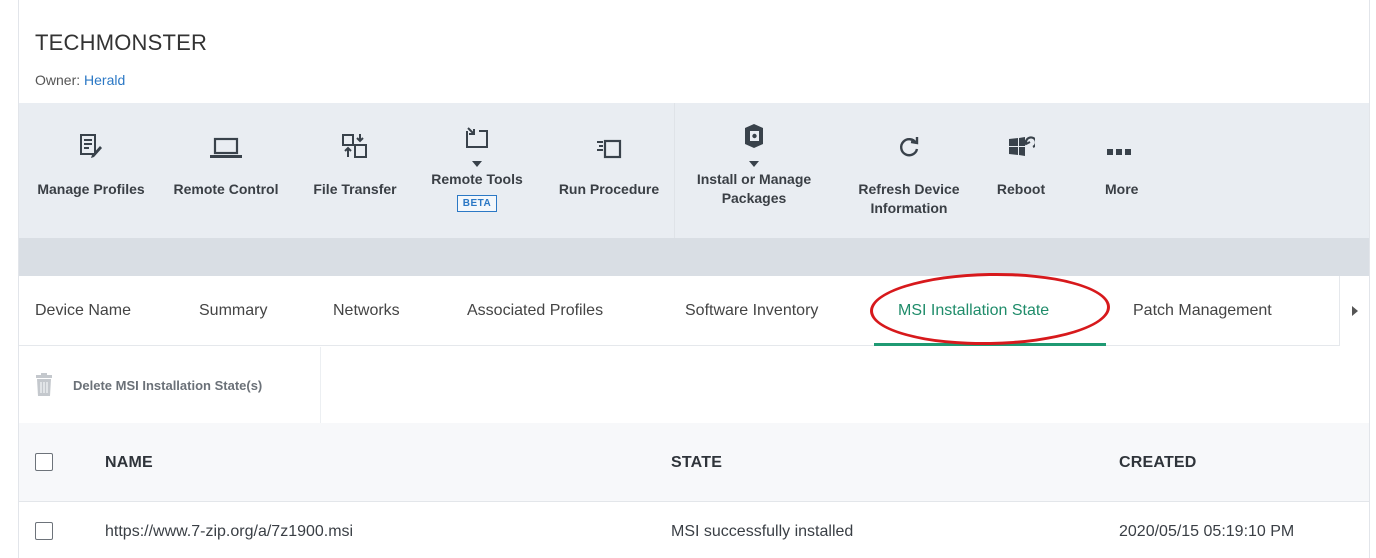 This screenshot has width=1376, height=558. I want to click on file-transfer-icon, so click(355, 133).